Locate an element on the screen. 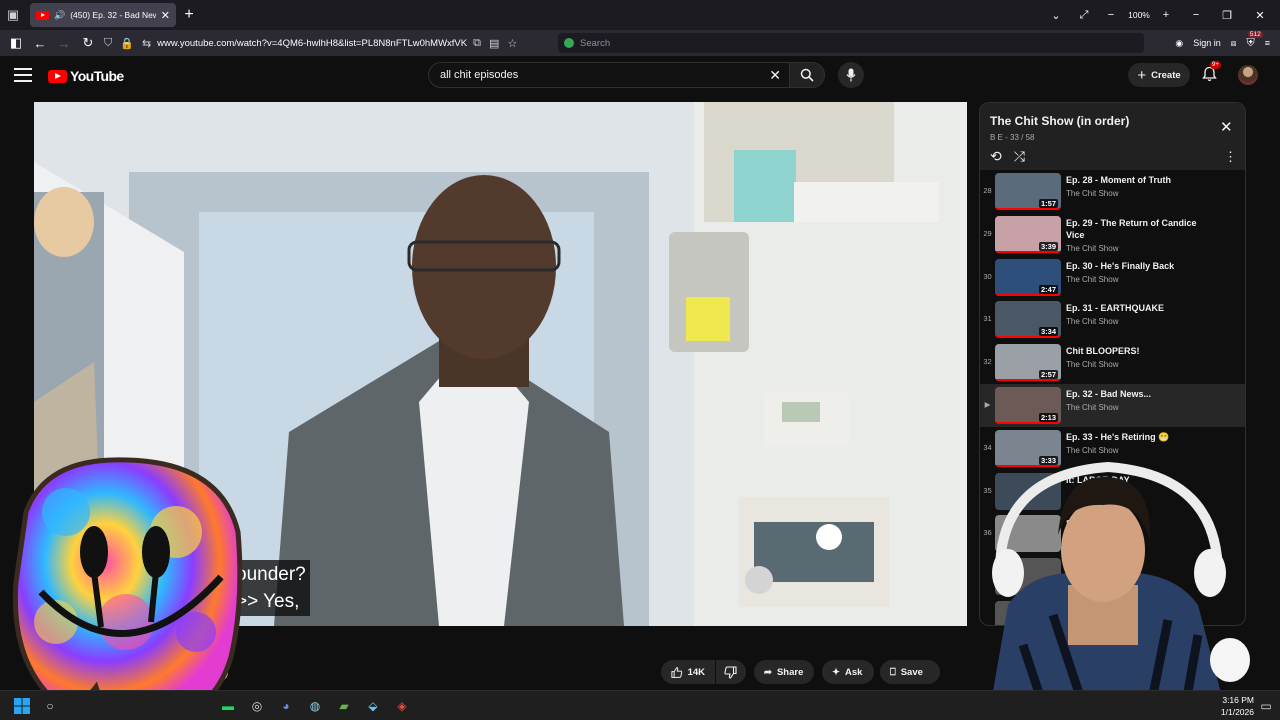 The image size is (1280, 720). zoom-out-button: − is located at coordinates (1111, 15).